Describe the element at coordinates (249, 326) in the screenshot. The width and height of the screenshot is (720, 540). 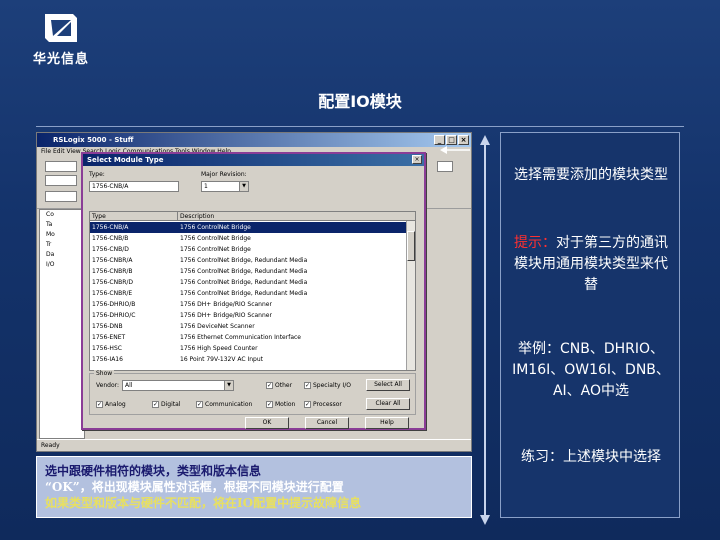
I see `module-row: 1756-DNB 1756 DeviceNet Scanner` at that location.